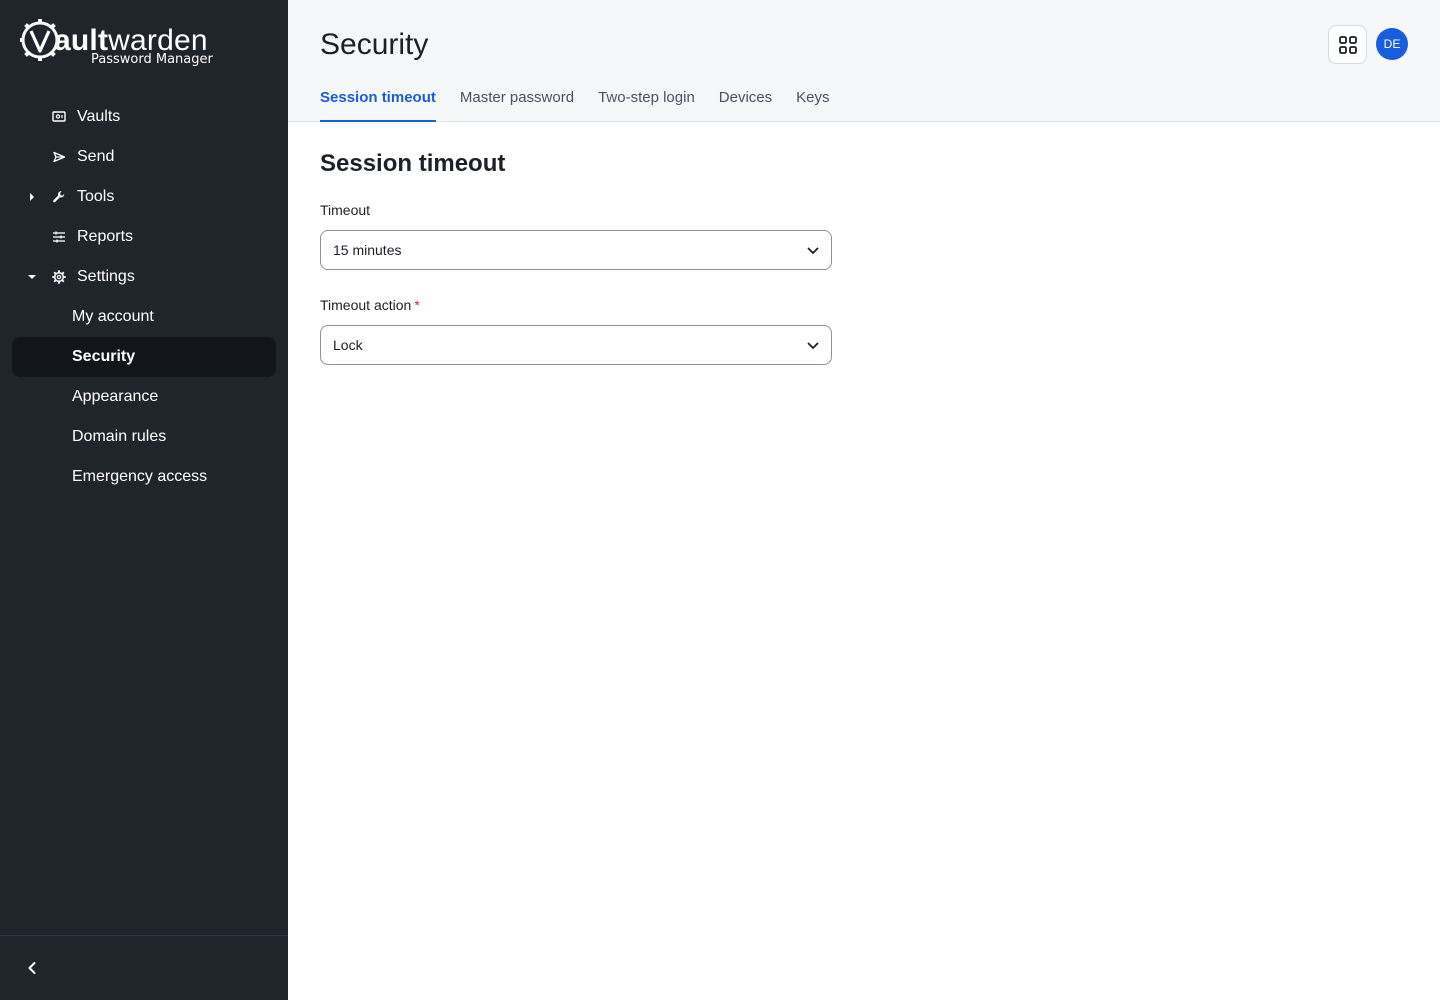 This screenshot has height=1000, width=1440. I want to click on sidebar-item-label: Tools, so click(96, 196).